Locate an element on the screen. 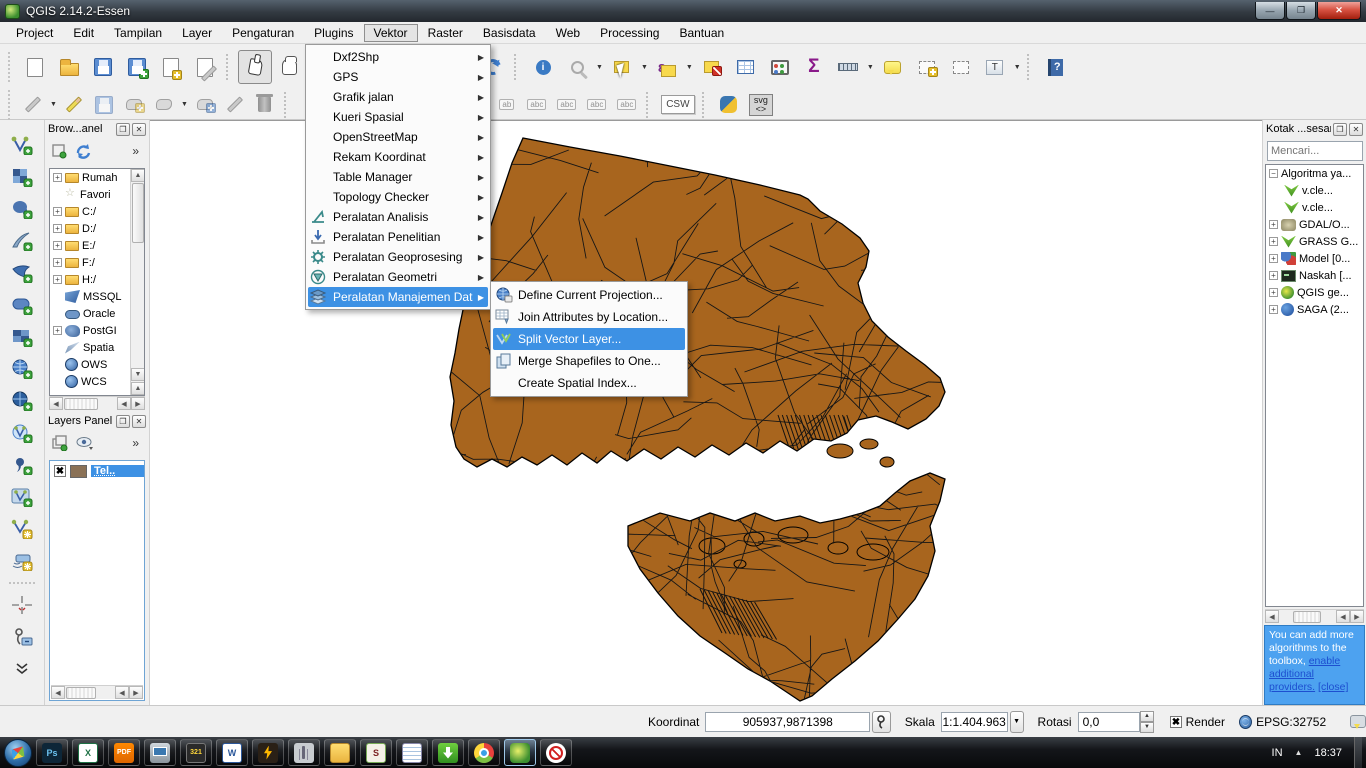 This screenshot has width=1366, height=768. run-feature-action-button is located at coordinates (577, 67).